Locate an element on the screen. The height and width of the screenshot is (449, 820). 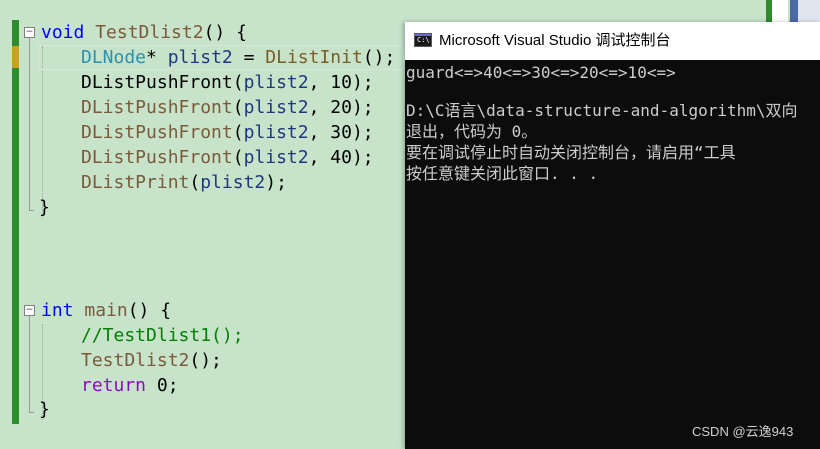
code-line-8: } is located at coordinates (44, 207).